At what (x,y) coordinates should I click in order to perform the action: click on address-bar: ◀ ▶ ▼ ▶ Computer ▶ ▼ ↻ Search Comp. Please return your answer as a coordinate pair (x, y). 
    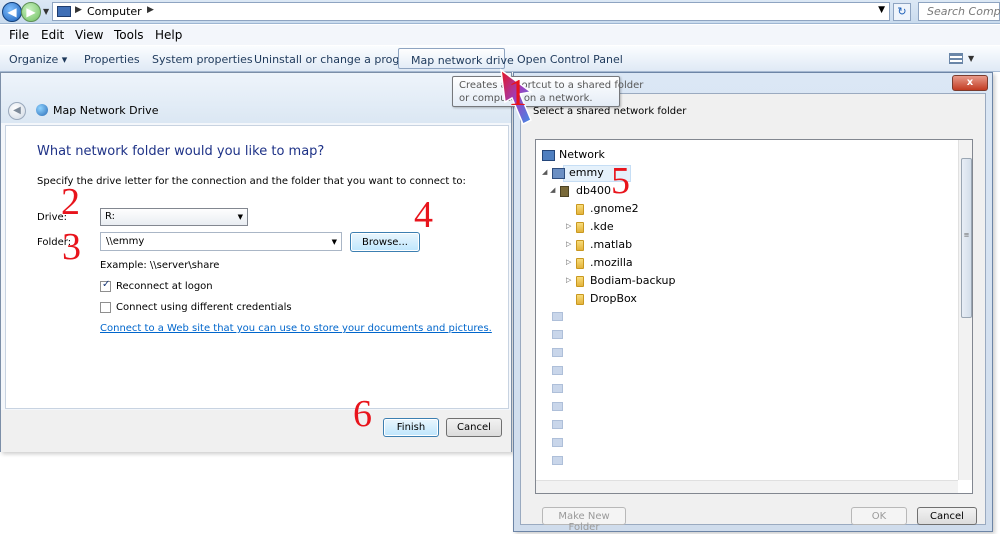
    Looking at the image, I should click on (500, 12).